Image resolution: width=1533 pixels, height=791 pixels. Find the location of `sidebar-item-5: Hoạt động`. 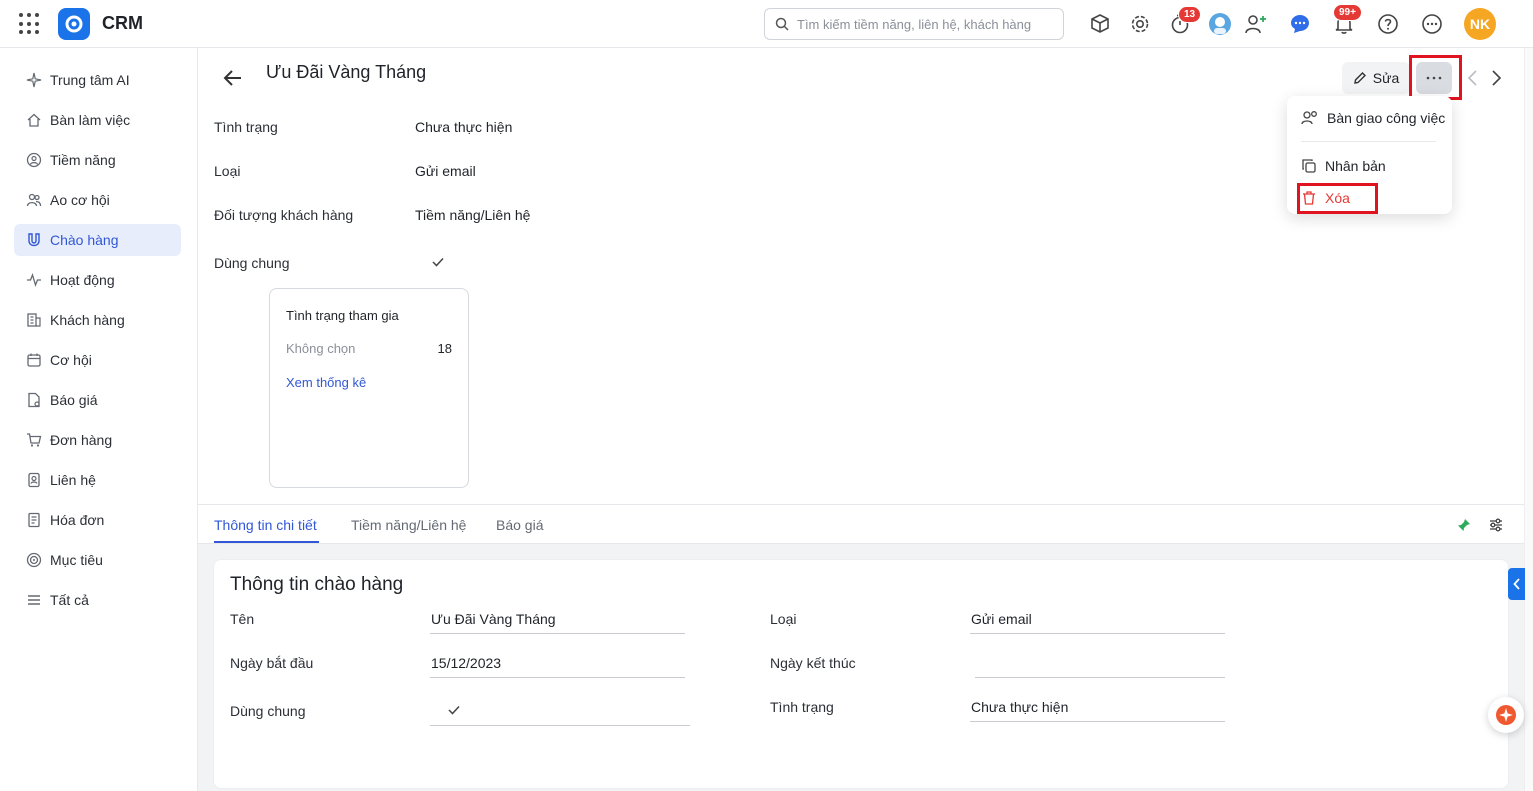

sidebar-item-5: Hoạt động is located at coordinates (97, 280).